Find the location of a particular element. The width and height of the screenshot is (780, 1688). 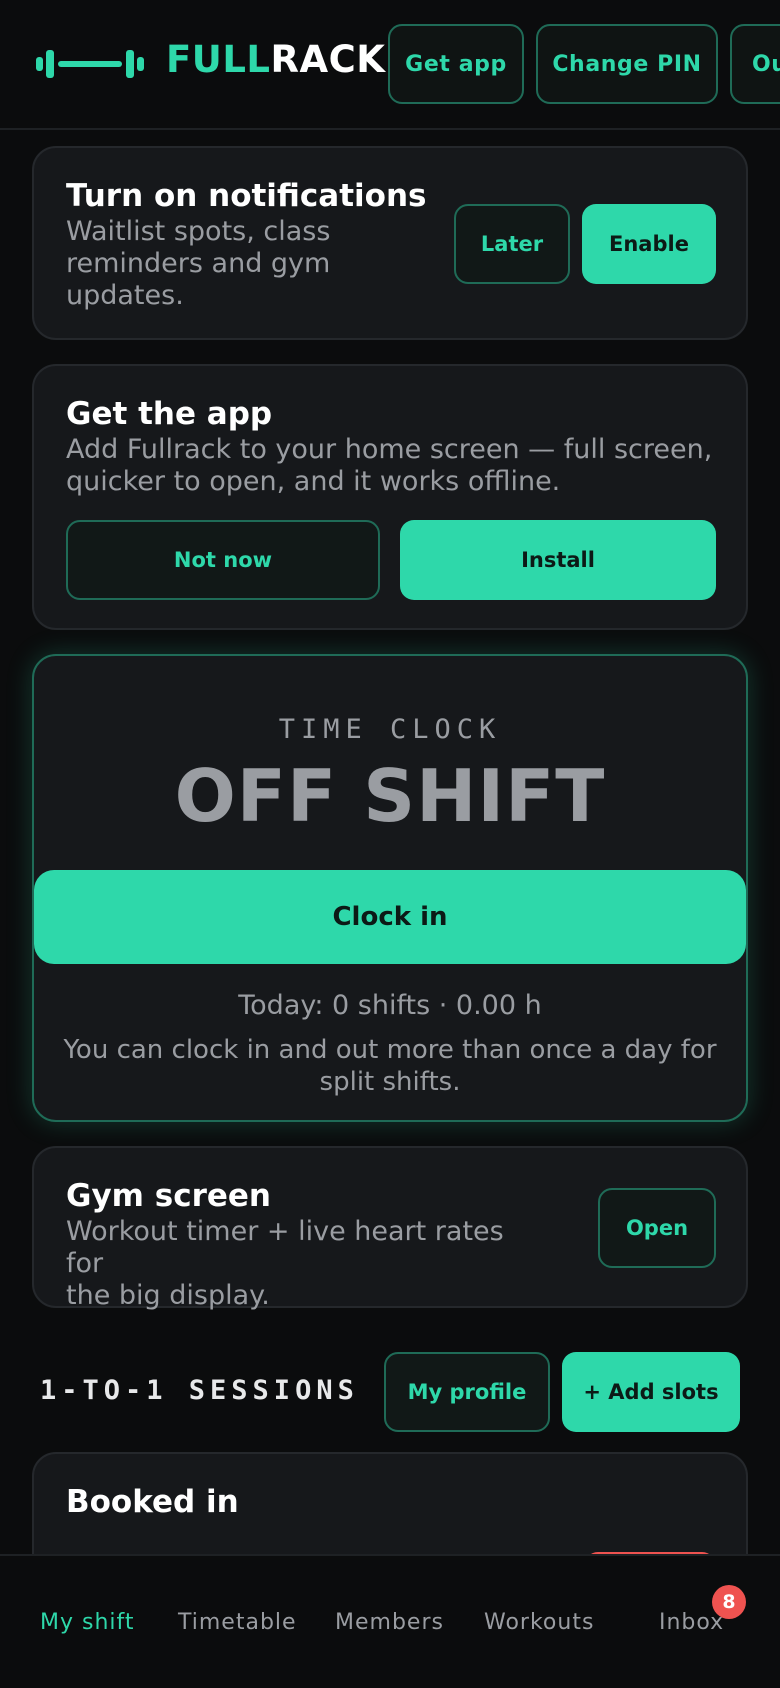

clock-in-button: Clock in is located at coordinates (390, 917).